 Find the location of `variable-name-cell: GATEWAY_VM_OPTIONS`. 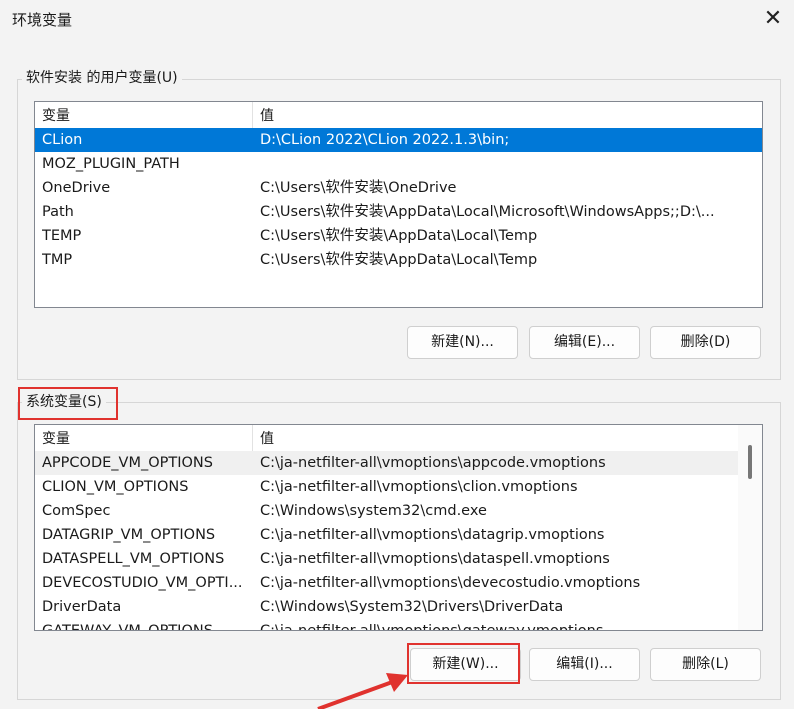

variable-name-cell: GATEWAY_VM_OPTIONS is located at coordinates (127, 627).